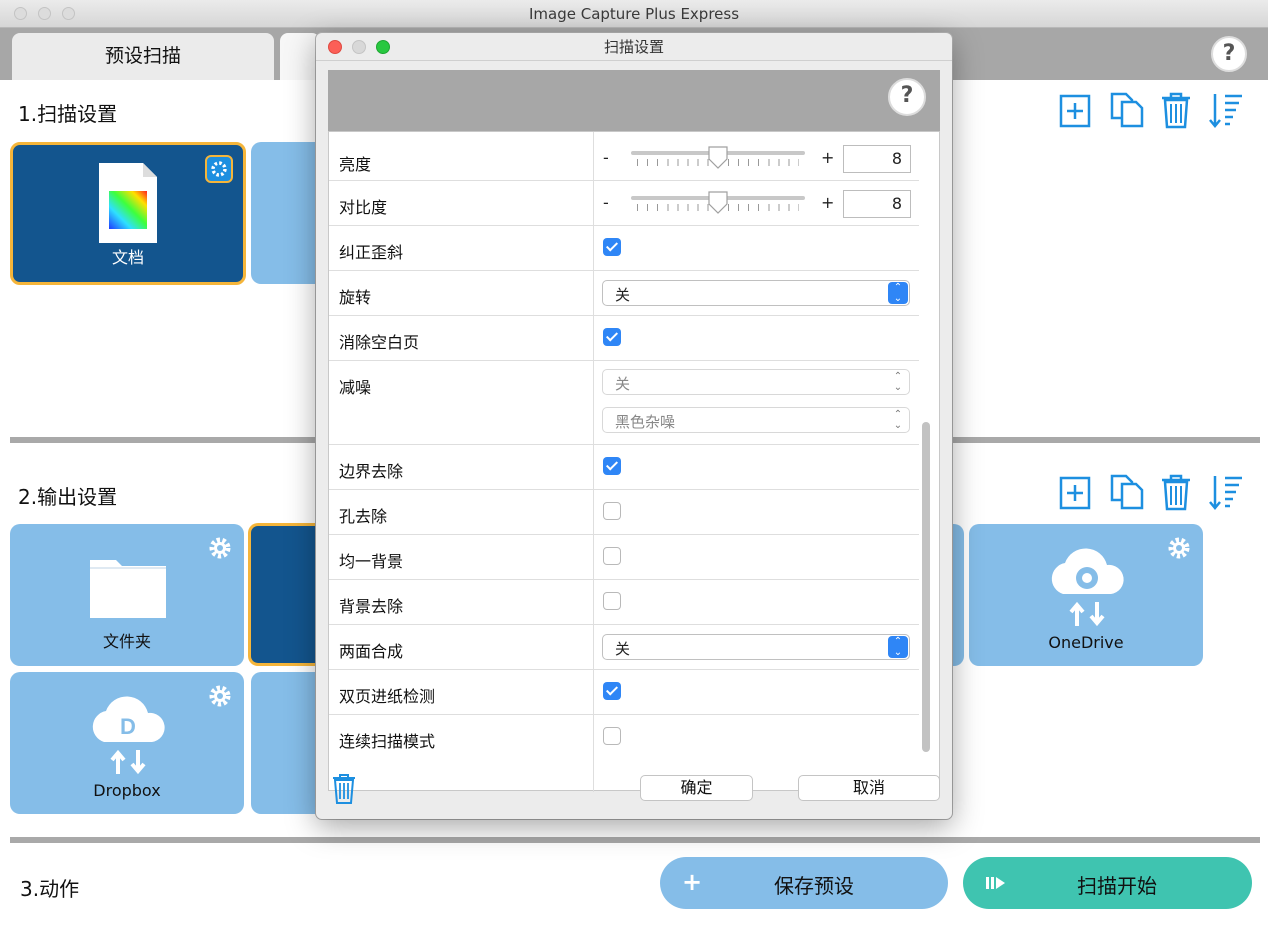 The height and width of the screenshot is (927, 1268). What do you see at coordinates (634, 14) in the screenshot?
I see `main-titlebar: Image Capture Plus Express` at bounding box center [634, 14].